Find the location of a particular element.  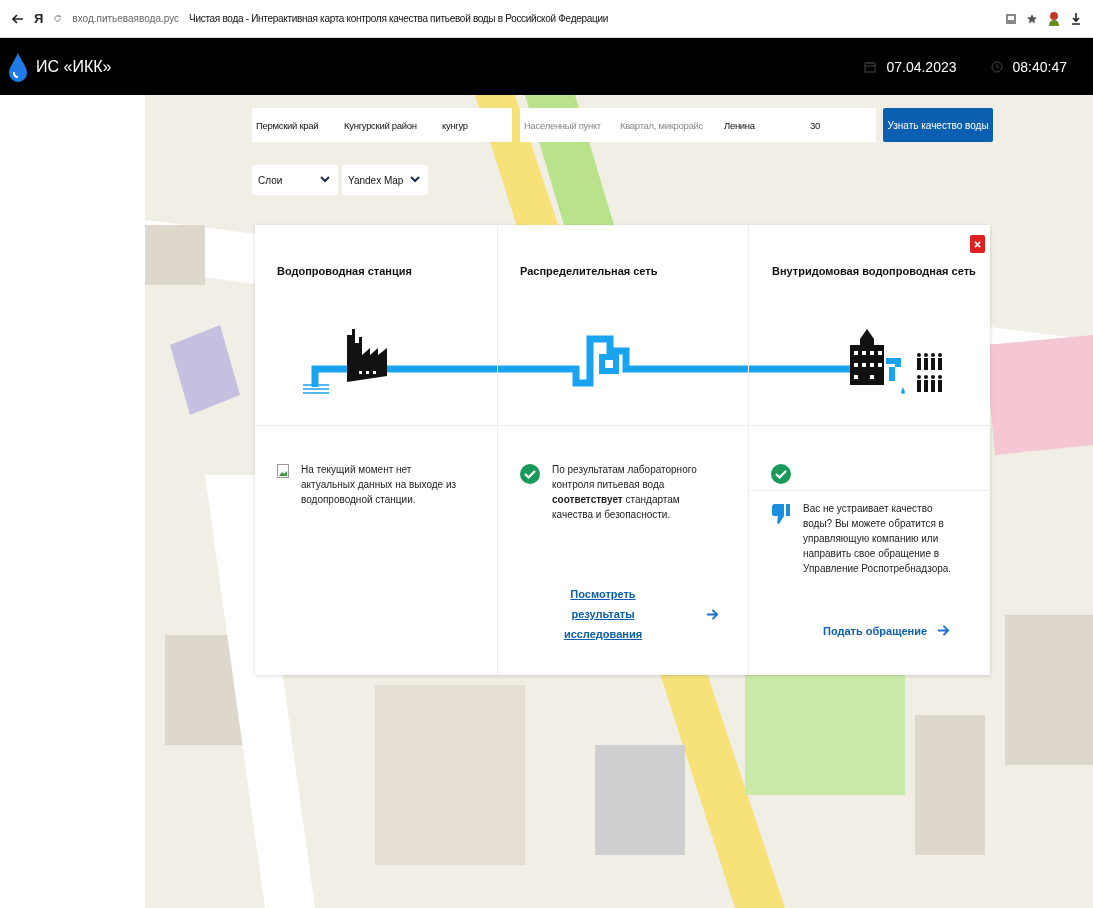

browser-logo: Я is located at coordinates (39, 18).